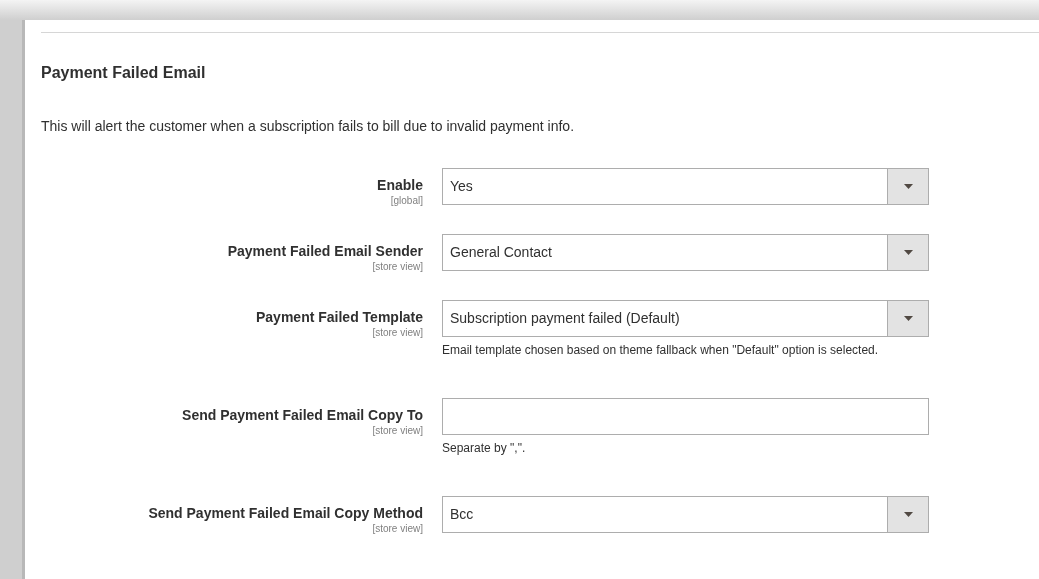 The width and height of the screenshot is (1039, 579). What do you see at coordinates (400, 185) in the screenshot?
I see `field-label: Enable` at bounding box center [400, 185].